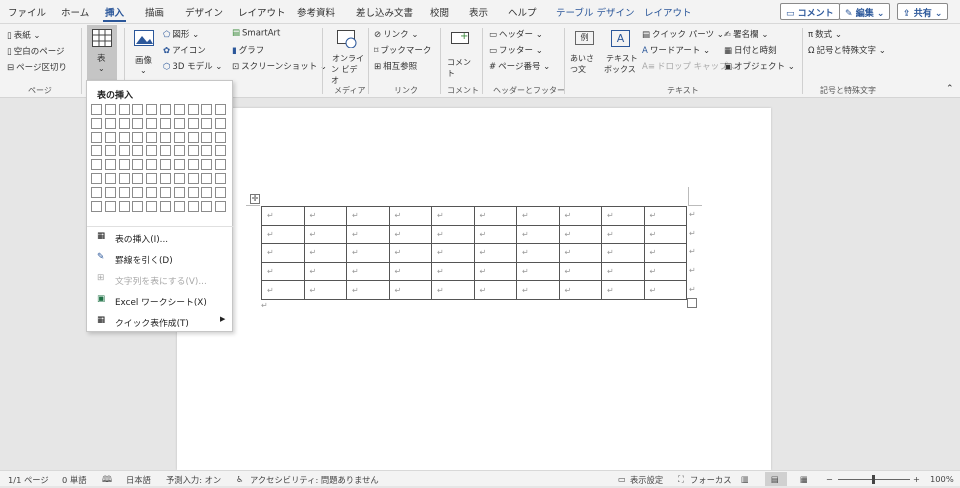 The width and height of the screenshot is (960, 488). What do you see at coordinates (873, 479) in the screenshot?
I see `zoom-slider-thumb` at bounding box center [873, 479].